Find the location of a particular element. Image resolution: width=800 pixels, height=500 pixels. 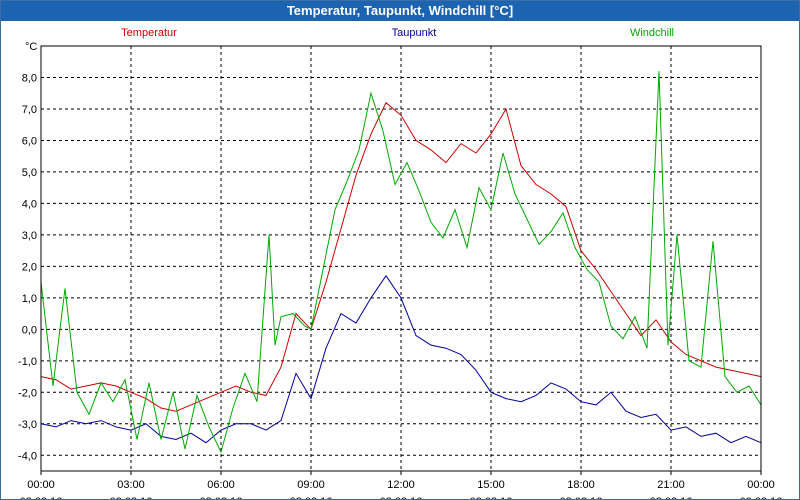

y-tick-label: -2,0 is located at coordinates (27, 393).